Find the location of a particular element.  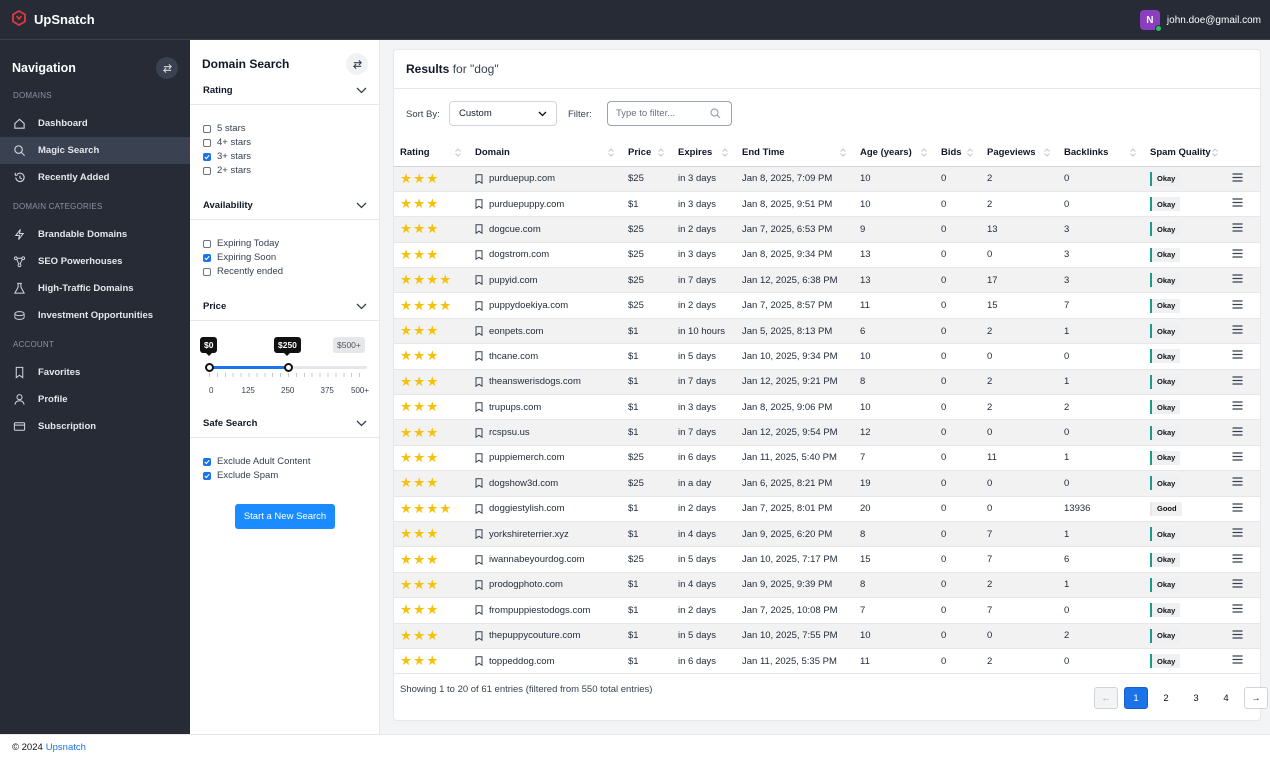

domain-cell: theanswerisdogs.com is located at coordinates (545, 382).